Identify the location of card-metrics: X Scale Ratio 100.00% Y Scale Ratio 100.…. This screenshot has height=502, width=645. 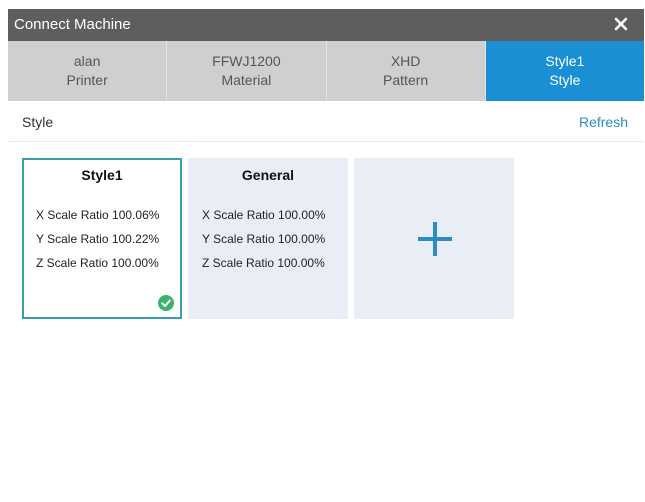
(263, 239).